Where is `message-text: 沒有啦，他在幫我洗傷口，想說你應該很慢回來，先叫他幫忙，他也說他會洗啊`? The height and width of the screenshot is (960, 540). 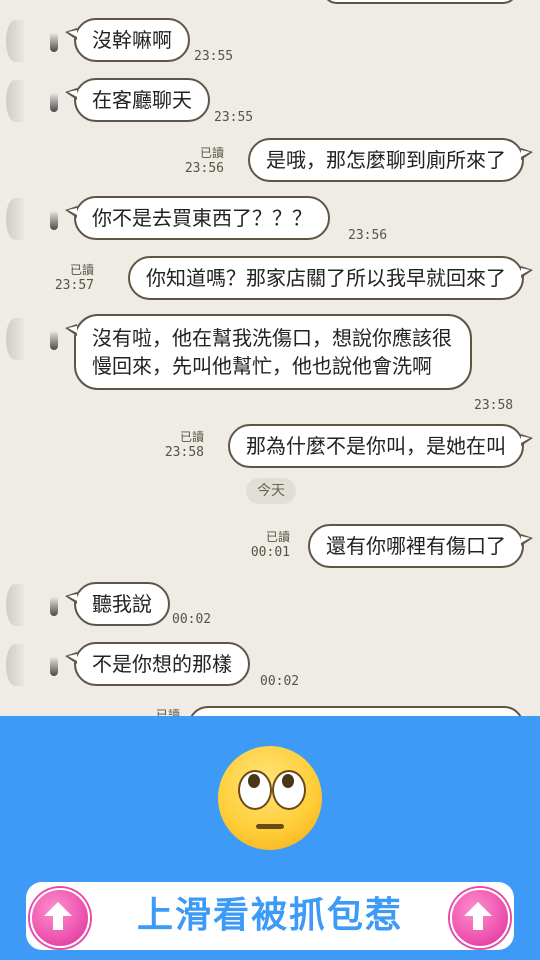 message-text: 沒有啦，他在幫我洗傷口，想說你應該很慢回來，先叫他幫忙，他也說他會洗啊 is located at coordinates (272, 352).